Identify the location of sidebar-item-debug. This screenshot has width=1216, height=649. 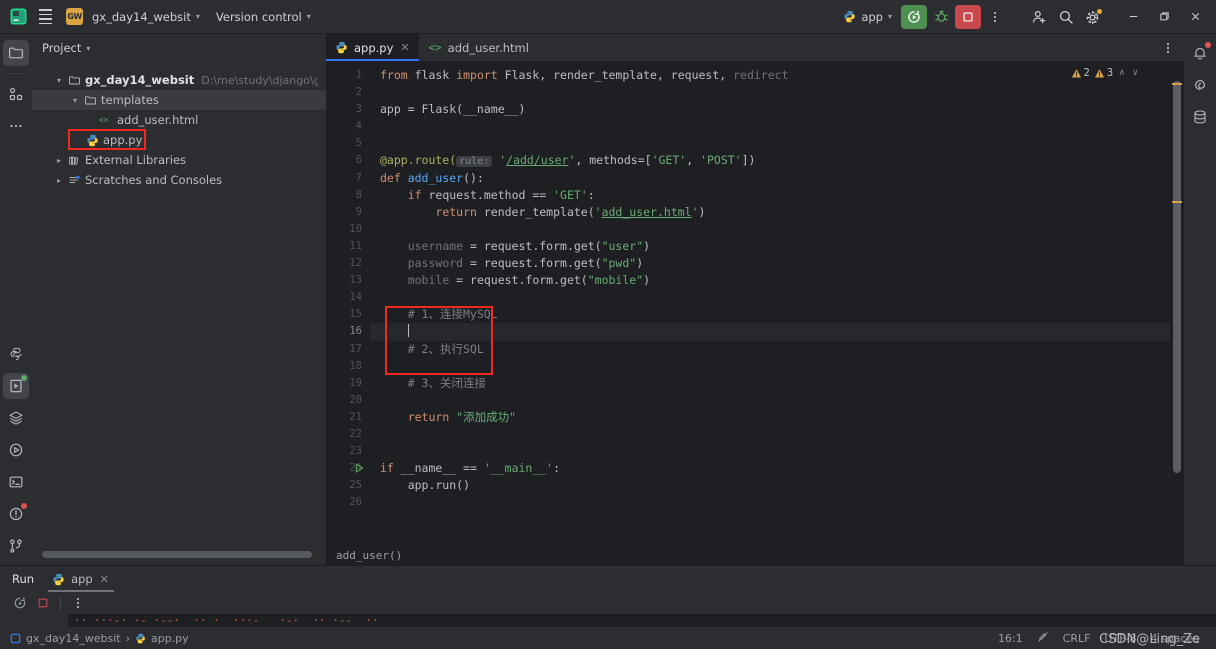
(16, 450).